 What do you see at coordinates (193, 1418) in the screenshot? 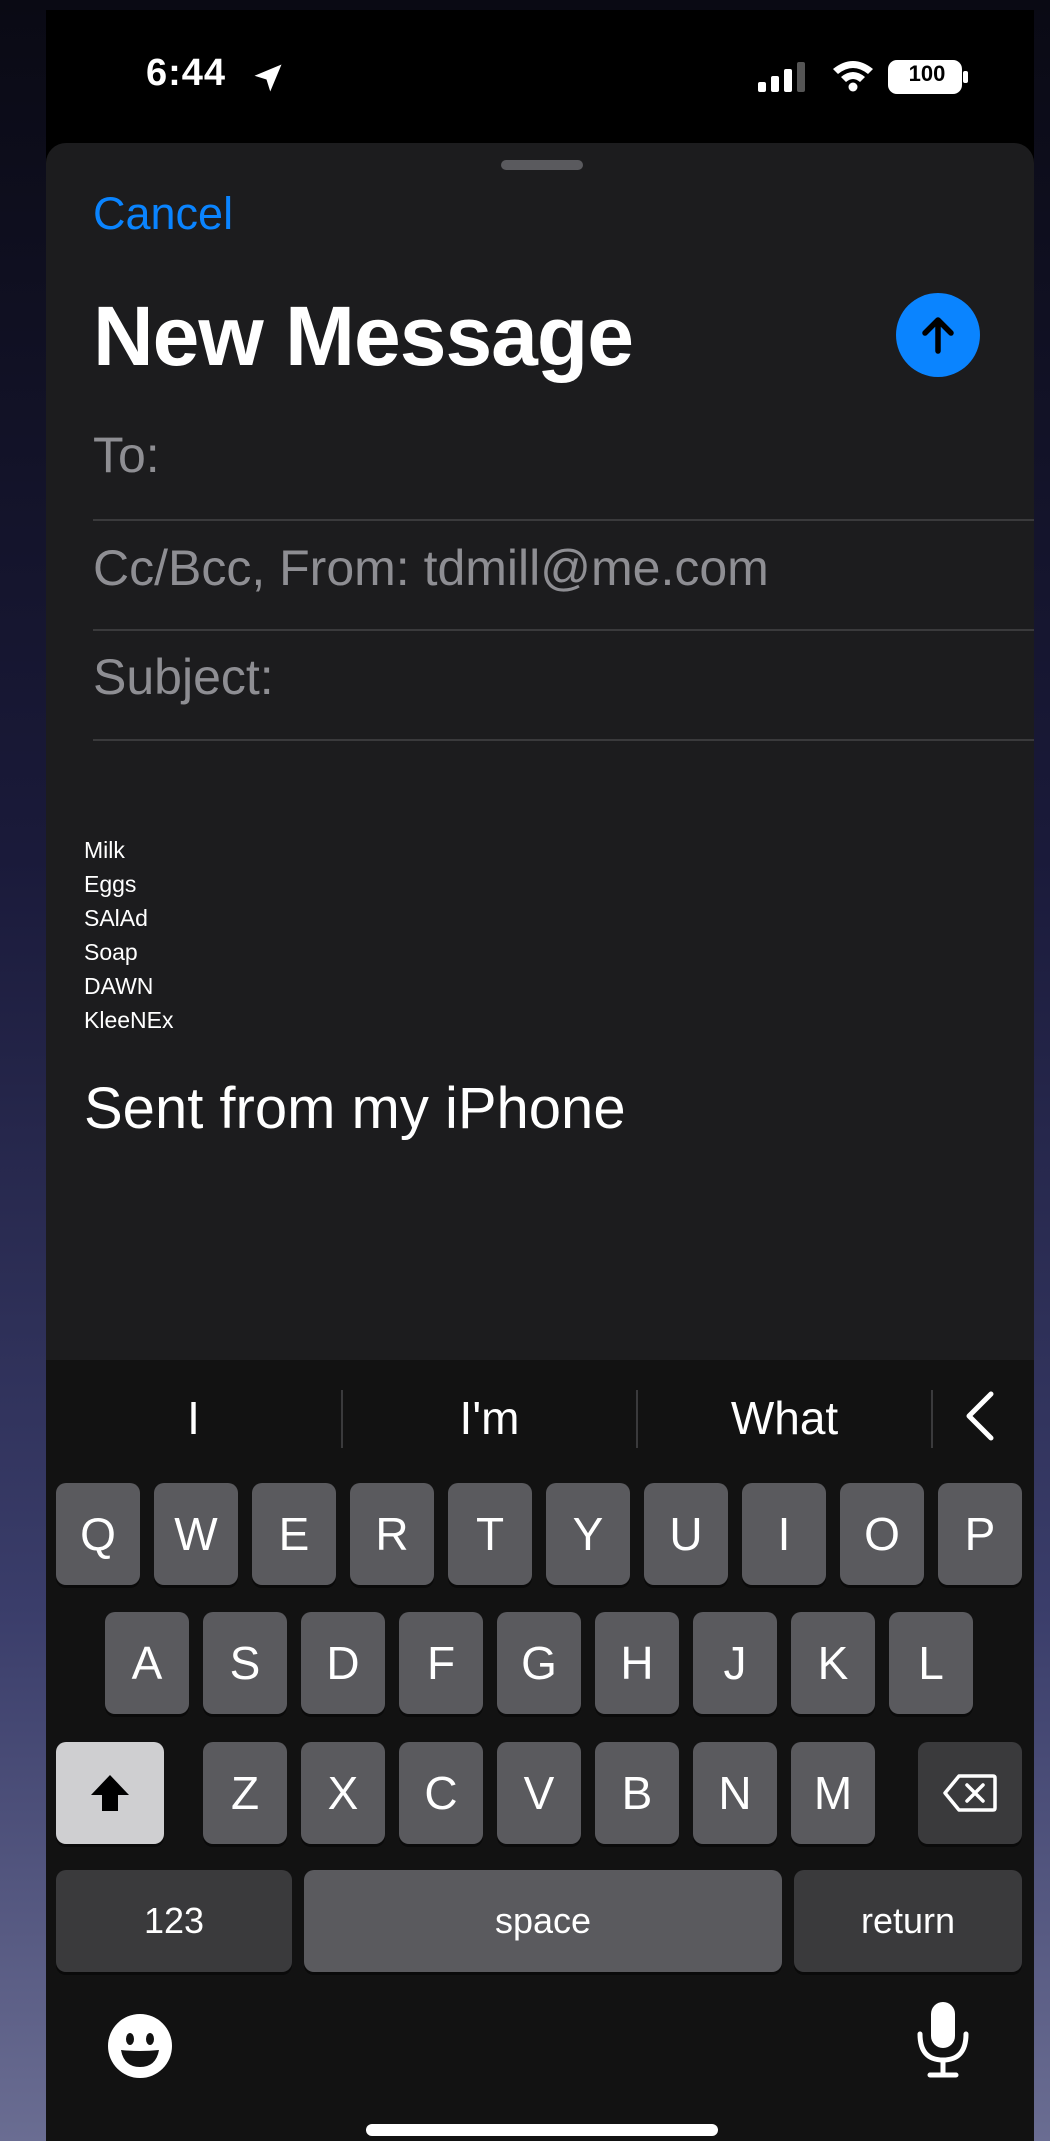
I see `prediction-1: I` at bounding box center [193, 1418].